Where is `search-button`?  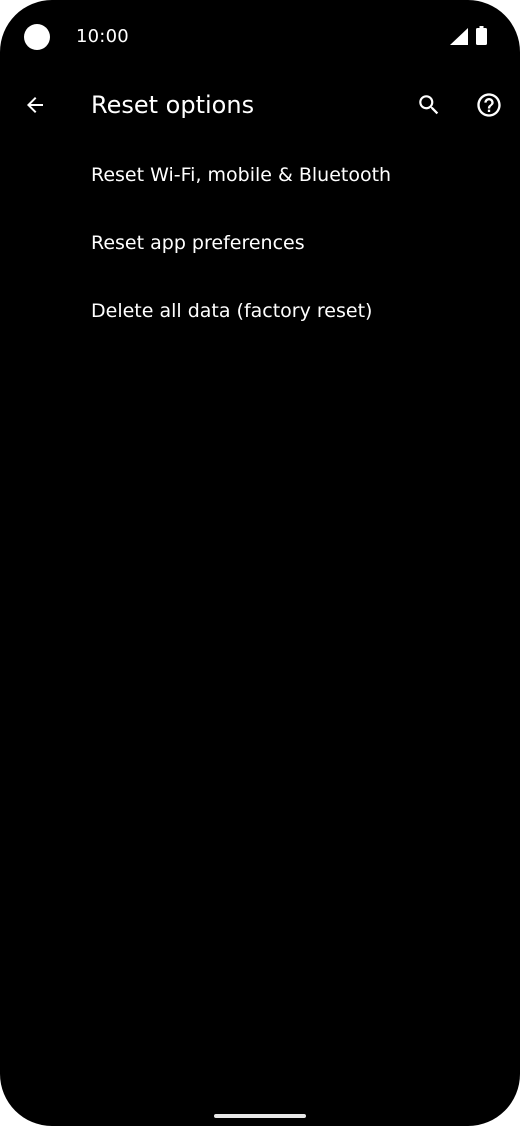
search-button is located at coordinates (429, 105).